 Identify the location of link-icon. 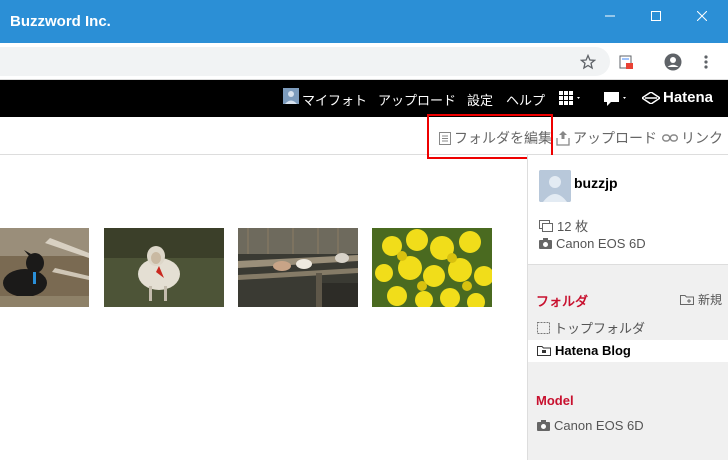
(670, 138).